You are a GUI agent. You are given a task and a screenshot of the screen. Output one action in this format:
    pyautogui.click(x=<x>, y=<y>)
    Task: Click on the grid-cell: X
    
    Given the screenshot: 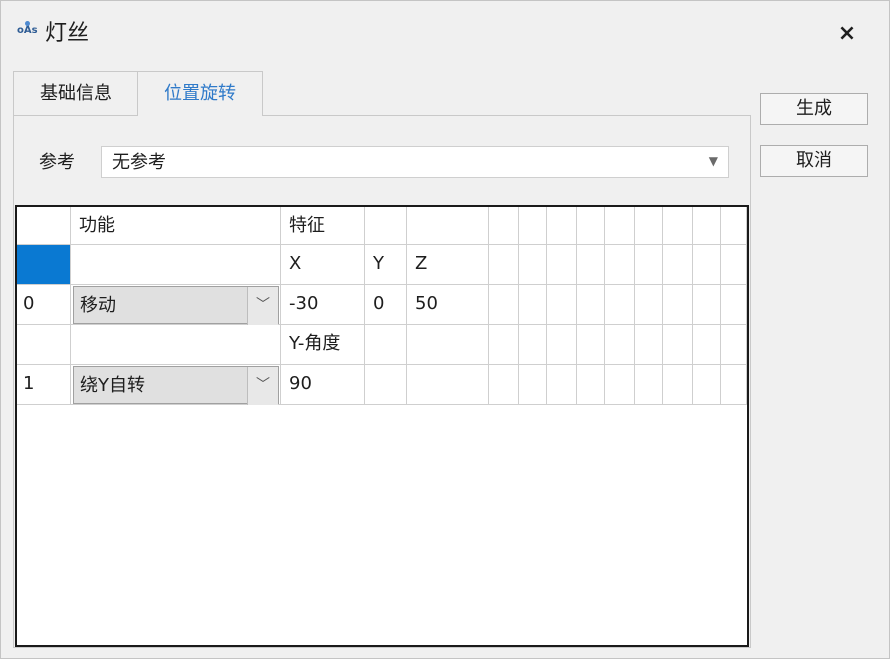 What is the action you would take?
    pyautogui.click(x=323, y=265)
    